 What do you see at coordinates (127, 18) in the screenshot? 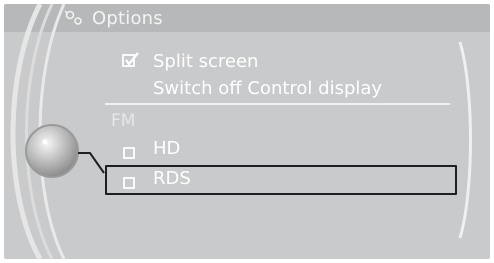
I see `screen-title: Options` at bounding box center [127, 18].